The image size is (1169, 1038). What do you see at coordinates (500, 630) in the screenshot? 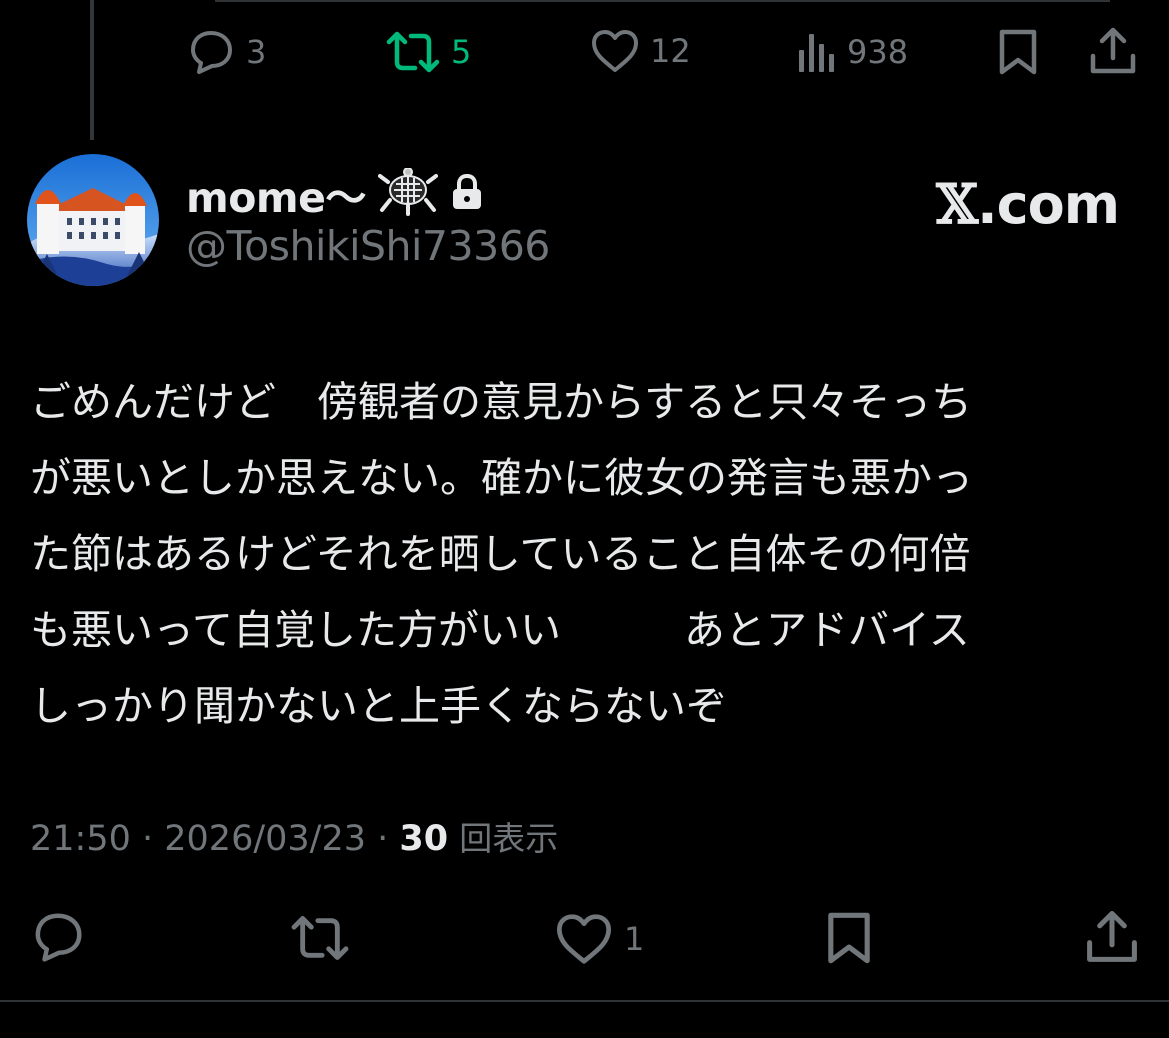
I see `post-text-line: も悪いって自覚した方がいい あとアドバイス` at bounding box center [500, 630].